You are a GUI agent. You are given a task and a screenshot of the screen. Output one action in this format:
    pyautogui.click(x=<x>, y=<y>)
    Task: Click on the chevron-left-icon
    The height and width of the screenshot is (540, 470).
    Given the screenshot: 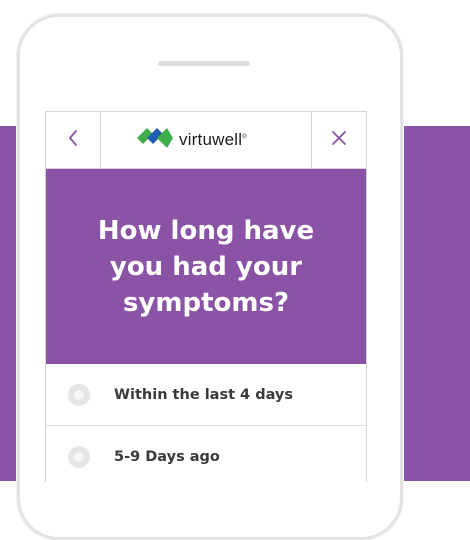 What is the action you would take?
    pyautogui.click(x=73, y=140)
    